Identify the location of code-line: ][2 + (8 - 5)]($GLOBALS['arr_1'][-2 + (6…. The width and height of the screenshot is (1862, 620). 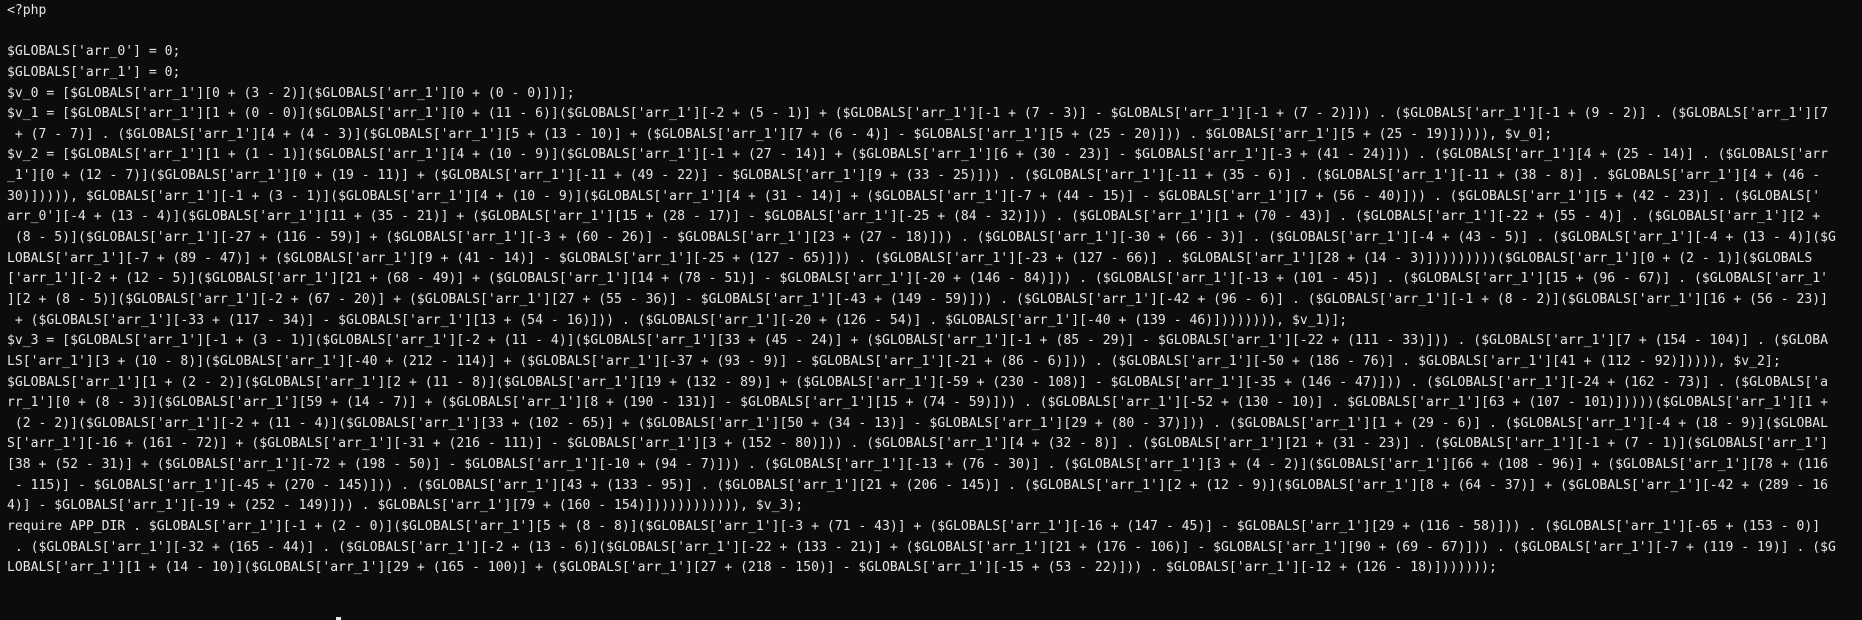
(917, 299).